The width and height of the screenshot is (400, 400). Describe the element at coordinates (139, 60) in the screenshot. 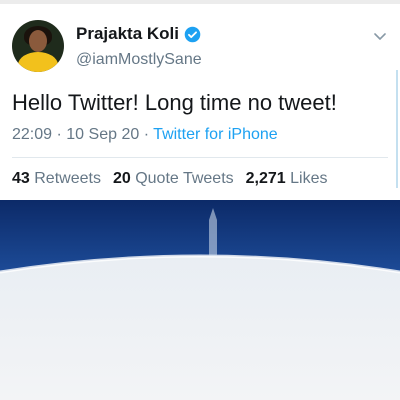

I see `user-handle: @iamMostlySane` at that location.